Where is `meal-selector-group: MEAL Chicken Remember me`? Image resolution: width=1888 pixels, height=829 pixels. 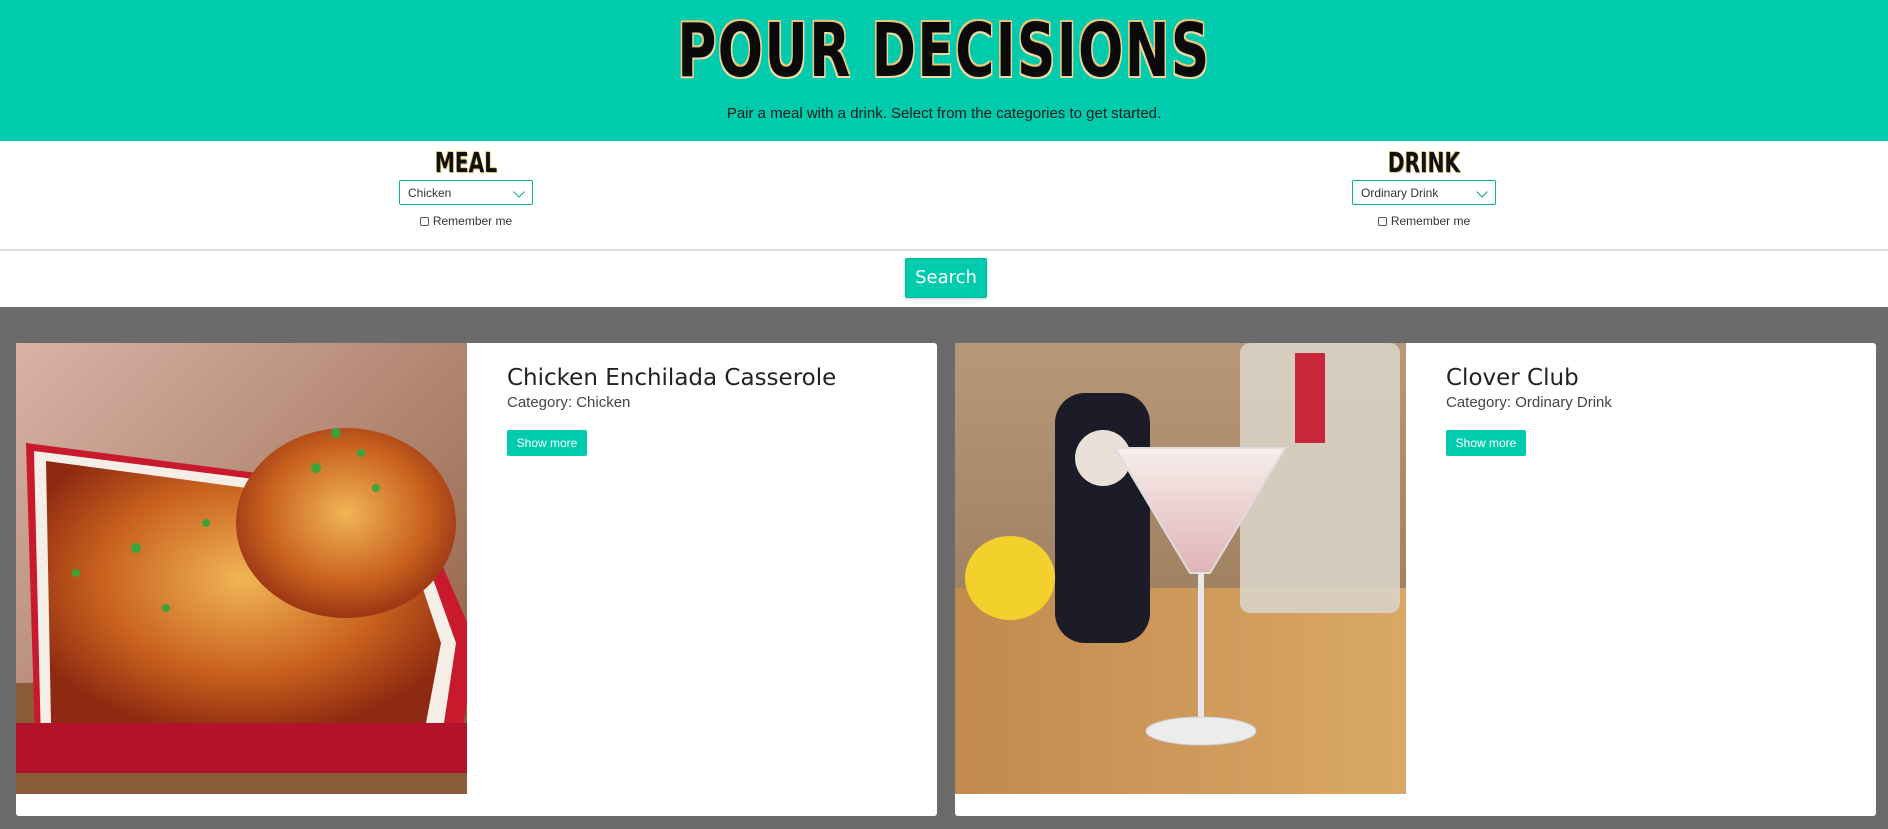
meal-selector-group: MEAL Chicken Remember me is located at coordinates (466, 184).